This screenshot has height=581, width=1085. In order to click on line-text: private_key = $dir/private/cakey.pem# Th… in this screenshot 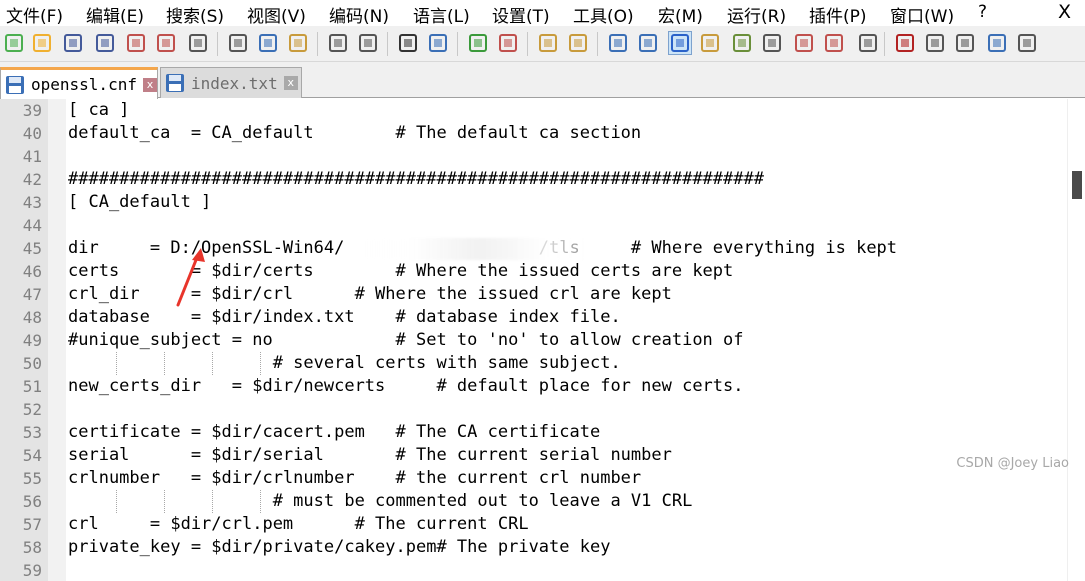, I will do `click(339, 547)`.